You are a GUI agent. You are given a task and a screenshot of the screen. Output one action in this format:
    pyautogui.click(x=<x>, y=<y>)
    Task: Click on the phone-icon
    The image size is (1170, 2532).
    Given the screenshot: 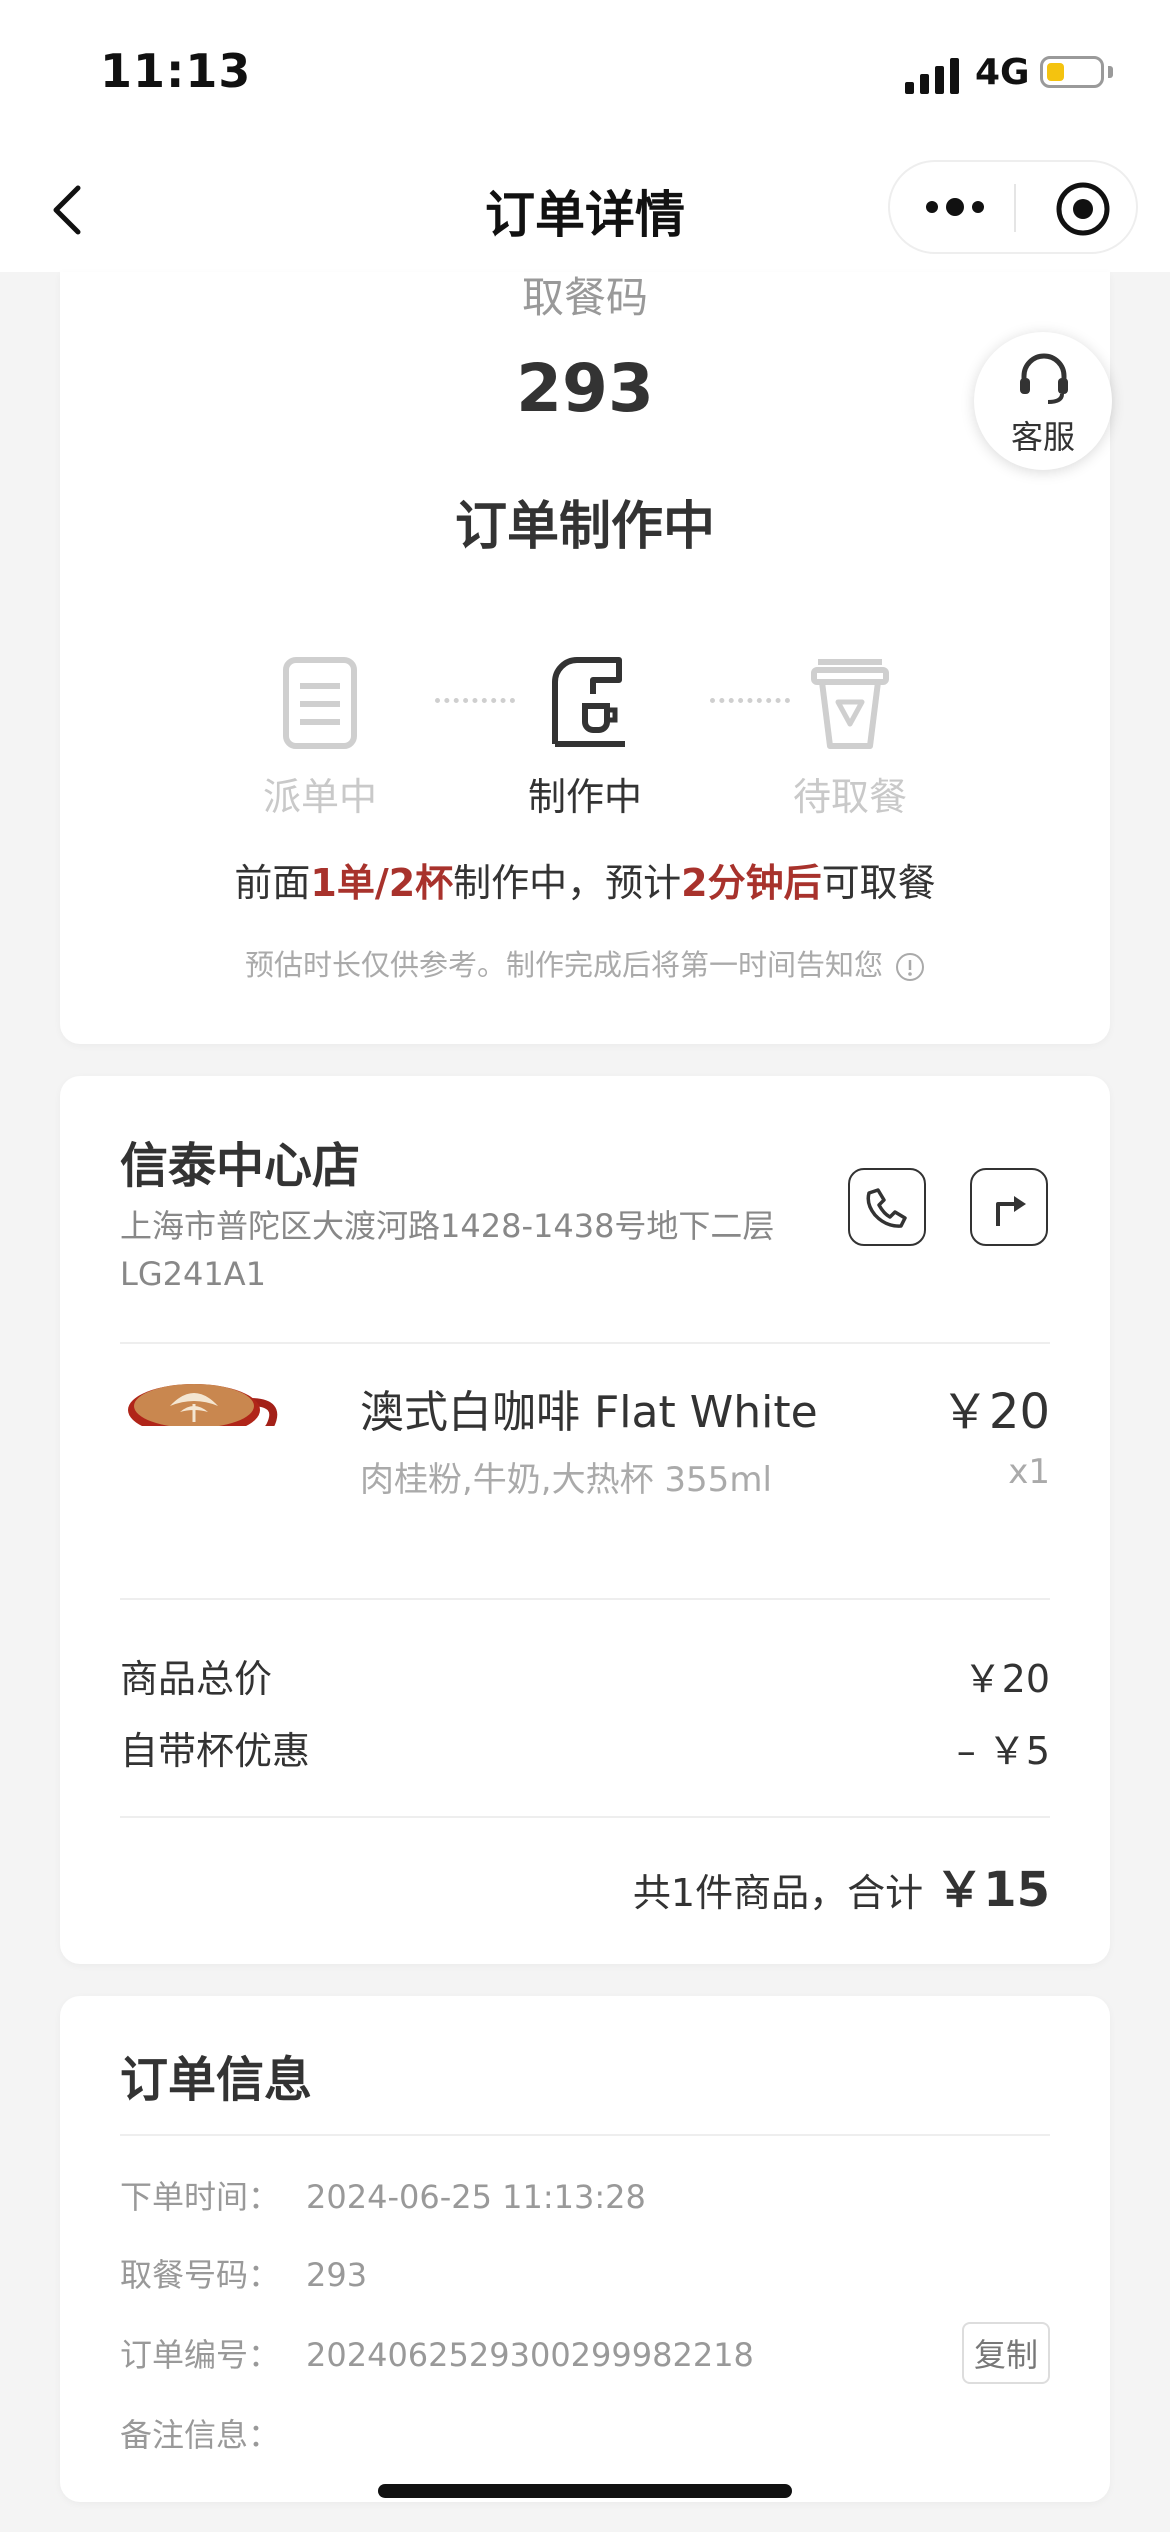 What is the action you would take?
    pyautogui.click(x=886, y=1208)
    